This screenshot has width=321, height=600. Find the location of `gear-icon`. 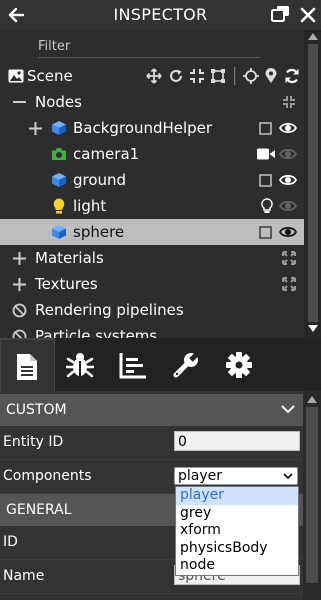

gear-icon is located at coordinates (239, 365).